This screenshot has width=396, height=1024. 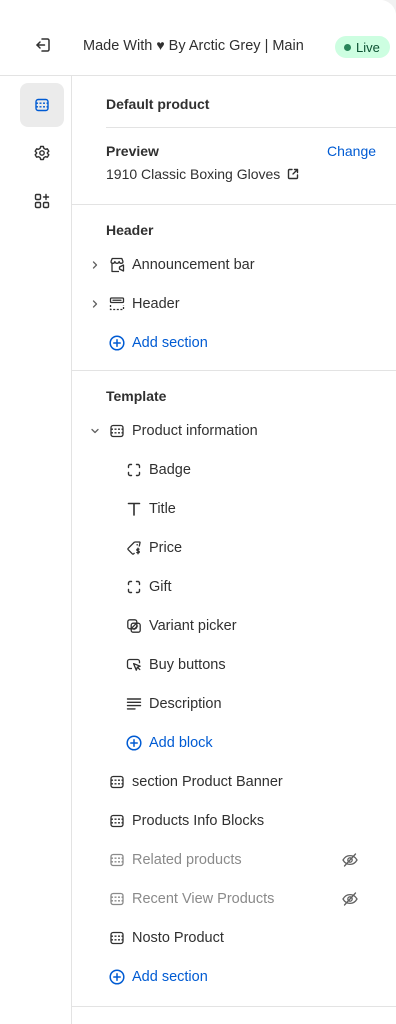 I want to click on preview-product-link: 1910 Classic Boxing Gloves, so click(x=203, y=174).